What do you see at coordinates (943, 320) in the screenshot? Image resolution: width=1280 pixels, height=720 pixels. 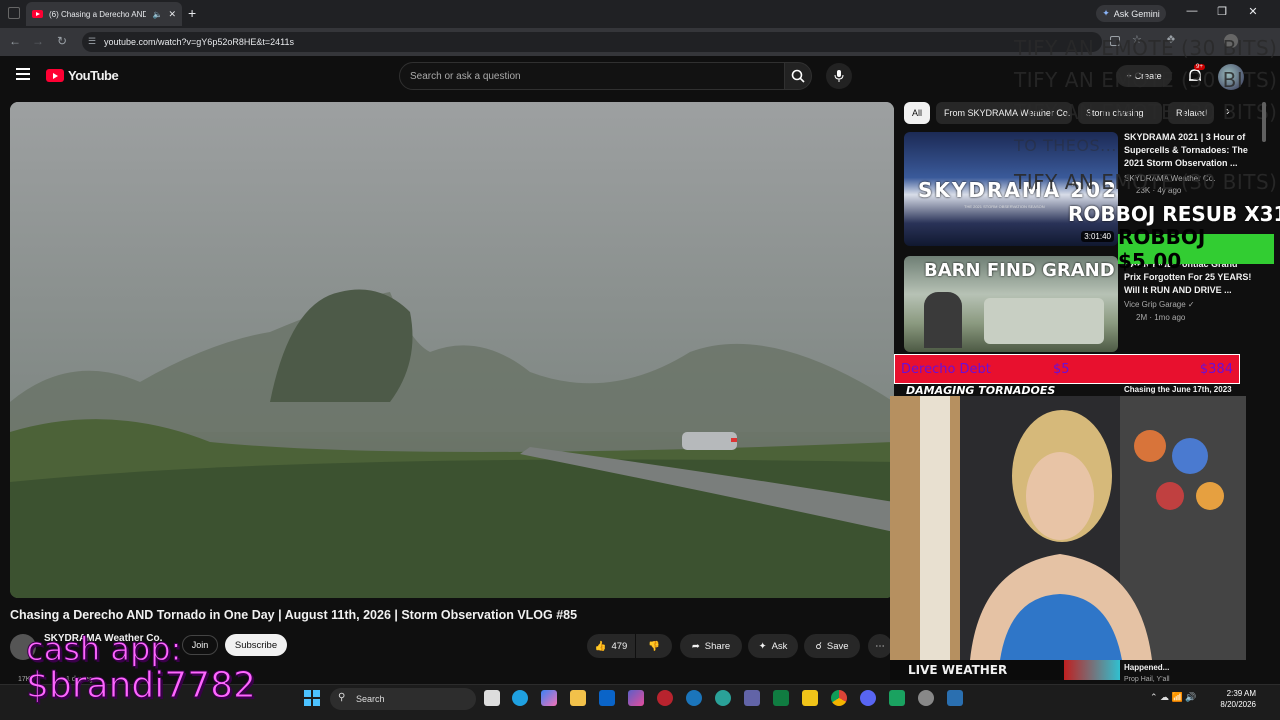 I see `person-image` at bounding box center [943, 320].